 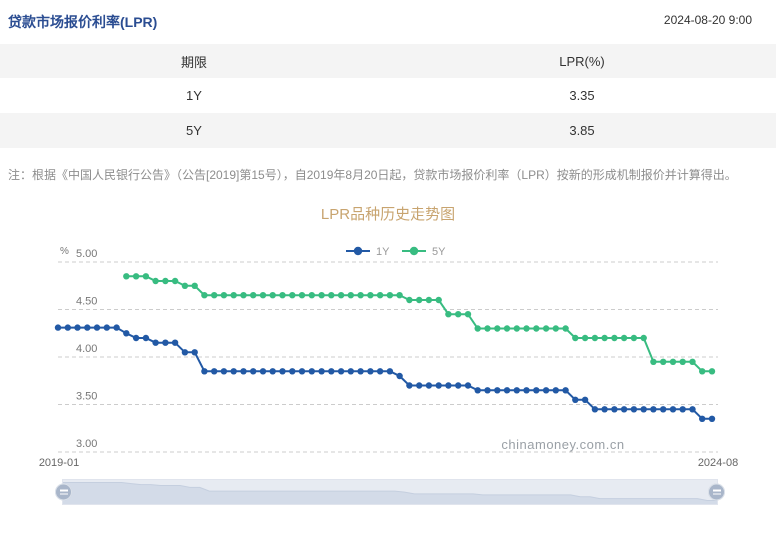 What do you see at coordinates (388, 95) in the screenshot?
I see `table-row: 1Y 3.35` at bounding box center [388, 95].